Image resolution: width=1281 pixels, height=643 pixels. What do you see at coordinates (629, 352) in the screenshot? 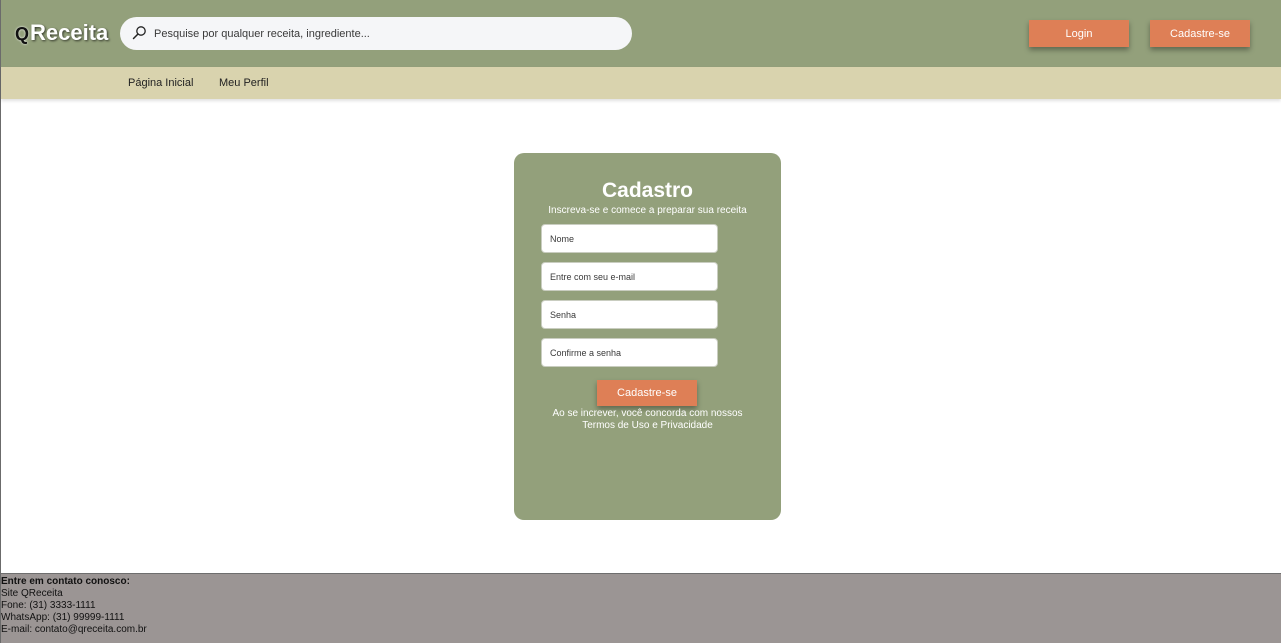
I see `confirm-password-field` at bounding box center [629, 352].